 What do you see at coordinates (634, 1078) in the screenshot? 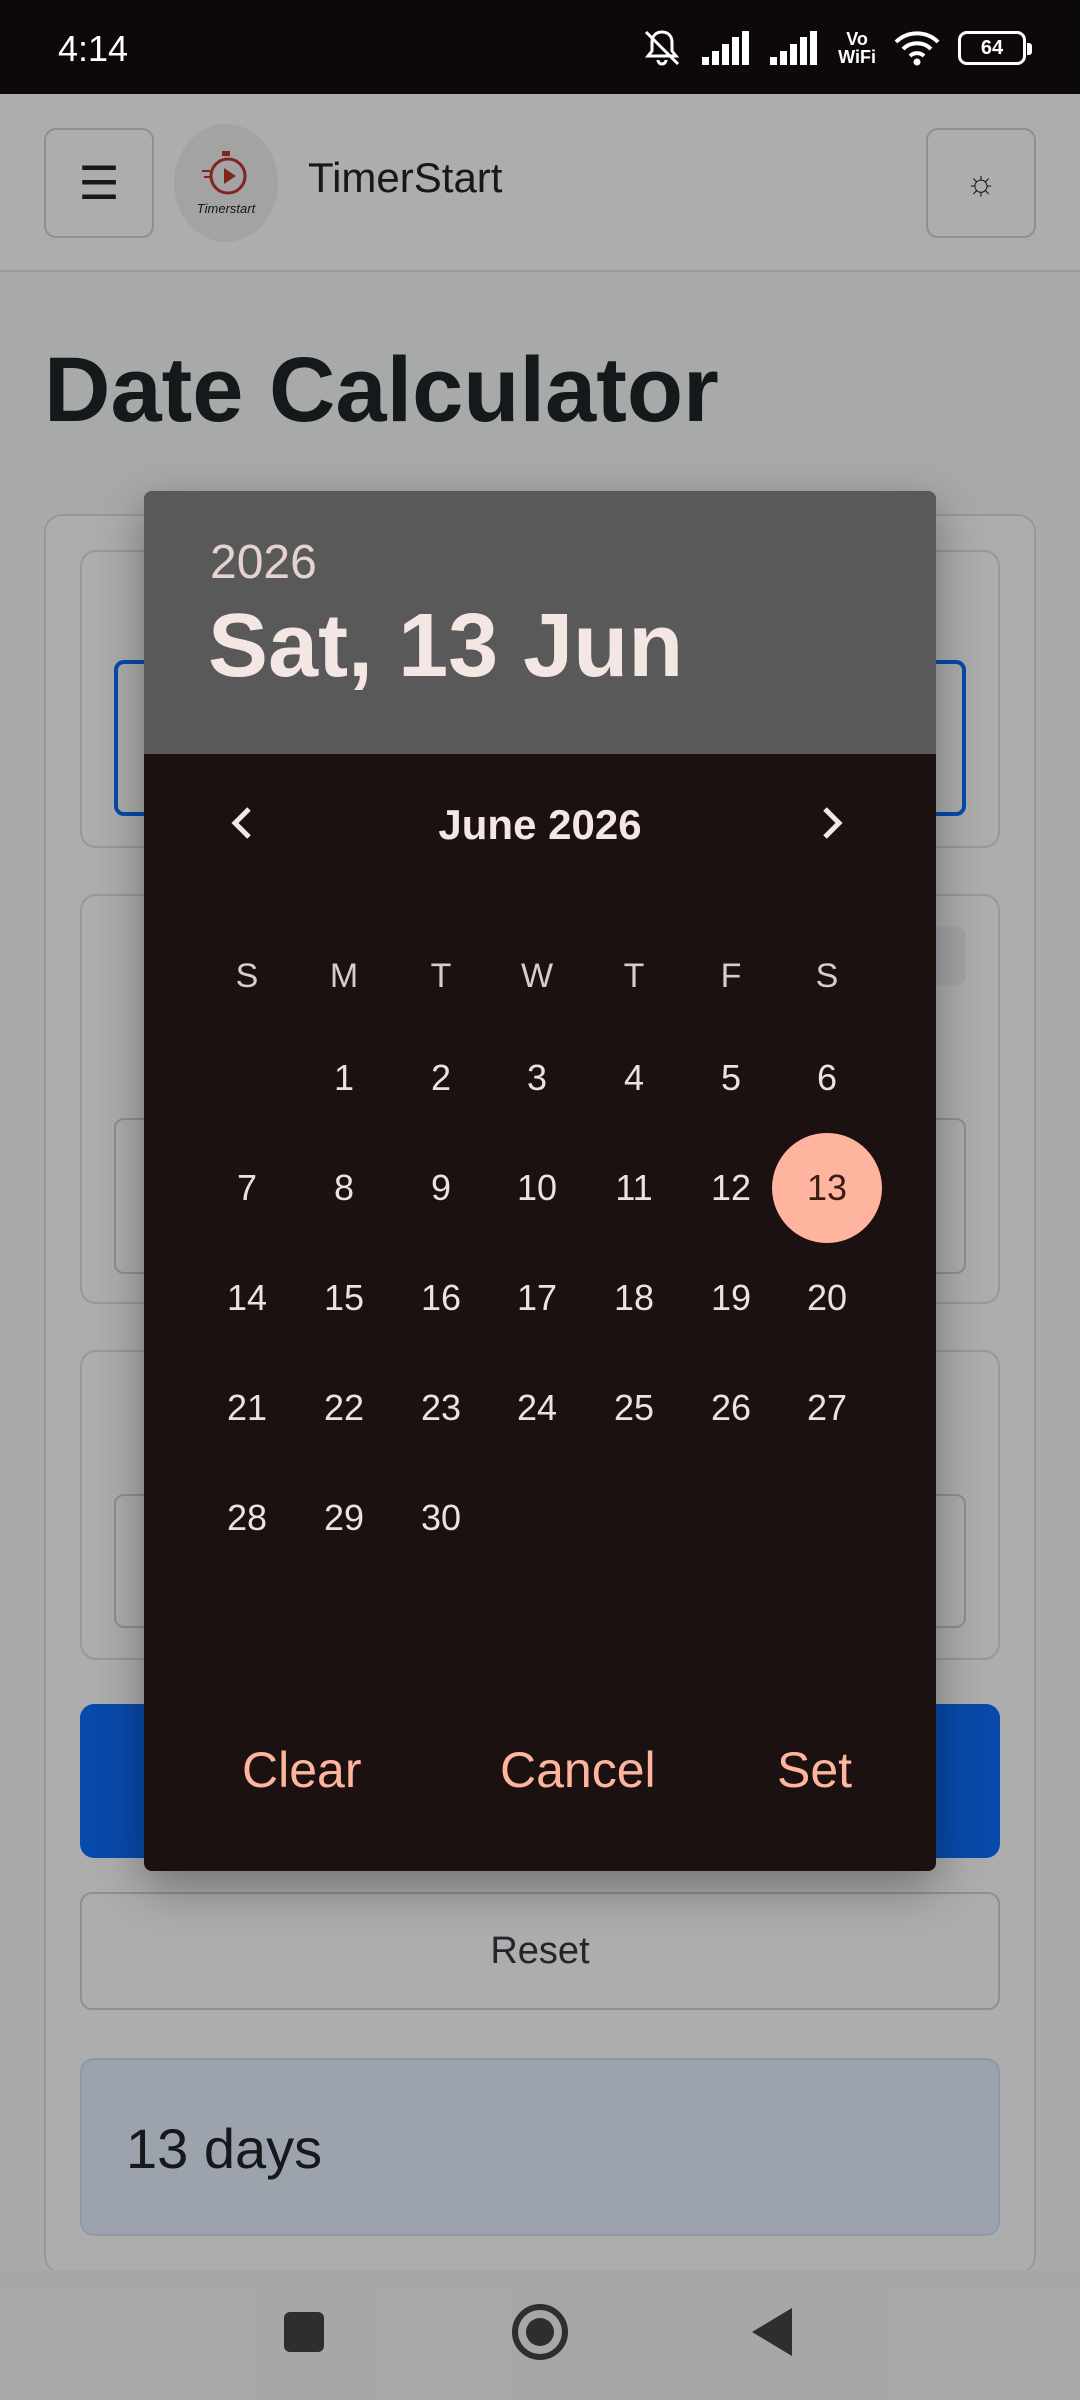
I see `calendar-day: 4` at bounding box center [634, 1078].